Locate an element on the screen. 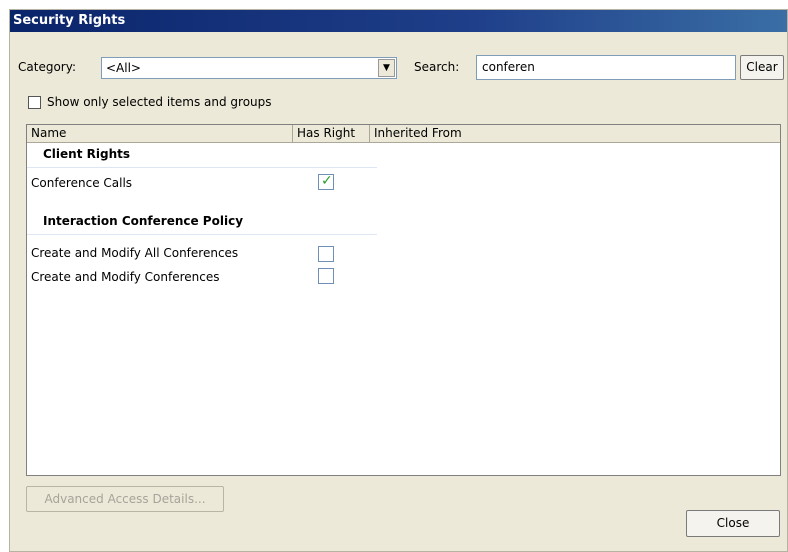 The height and width of the screenshot is (552, 788). row-create-modify-all-conferences: Create and Modify All Conferences is located at coordinates (134, 253).